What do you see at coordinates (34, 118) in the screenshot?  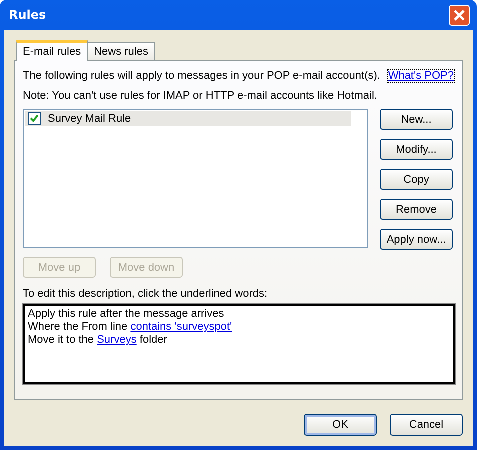 I see `checkbox` at bounding box center [34, 118].